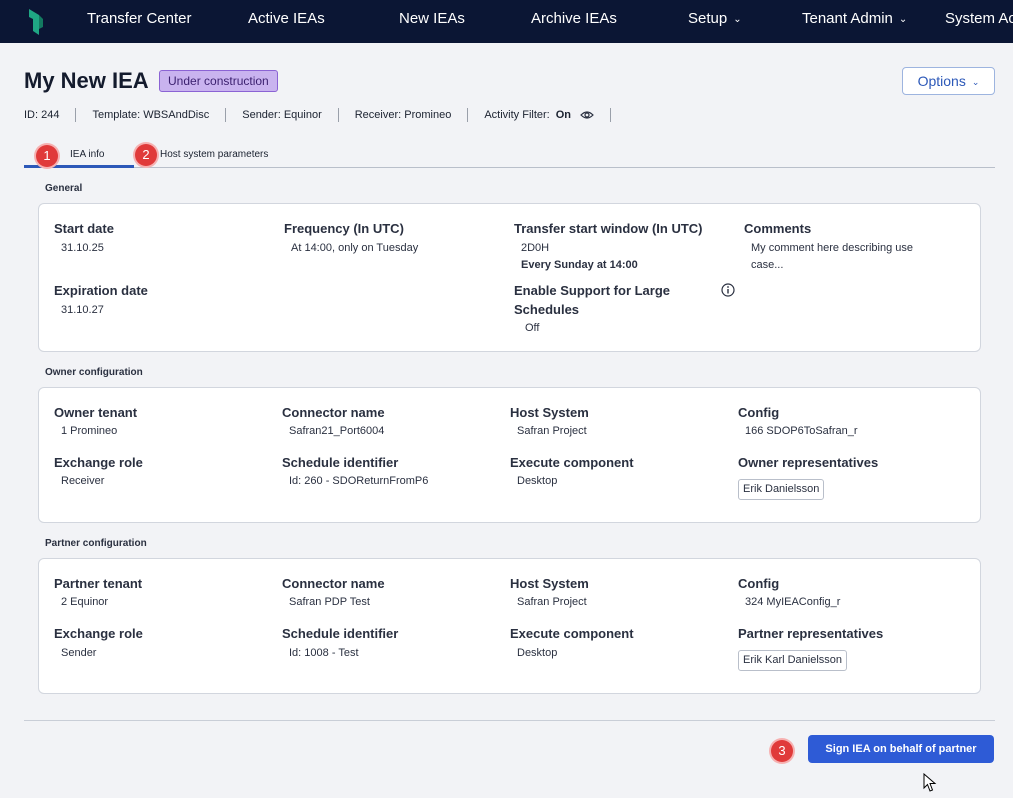 The height and width of the screenshot is (798, 1013). Describe the element at coordinates (549, 412) in the screenshot. I see `owner-host-label: Host System` at that location.